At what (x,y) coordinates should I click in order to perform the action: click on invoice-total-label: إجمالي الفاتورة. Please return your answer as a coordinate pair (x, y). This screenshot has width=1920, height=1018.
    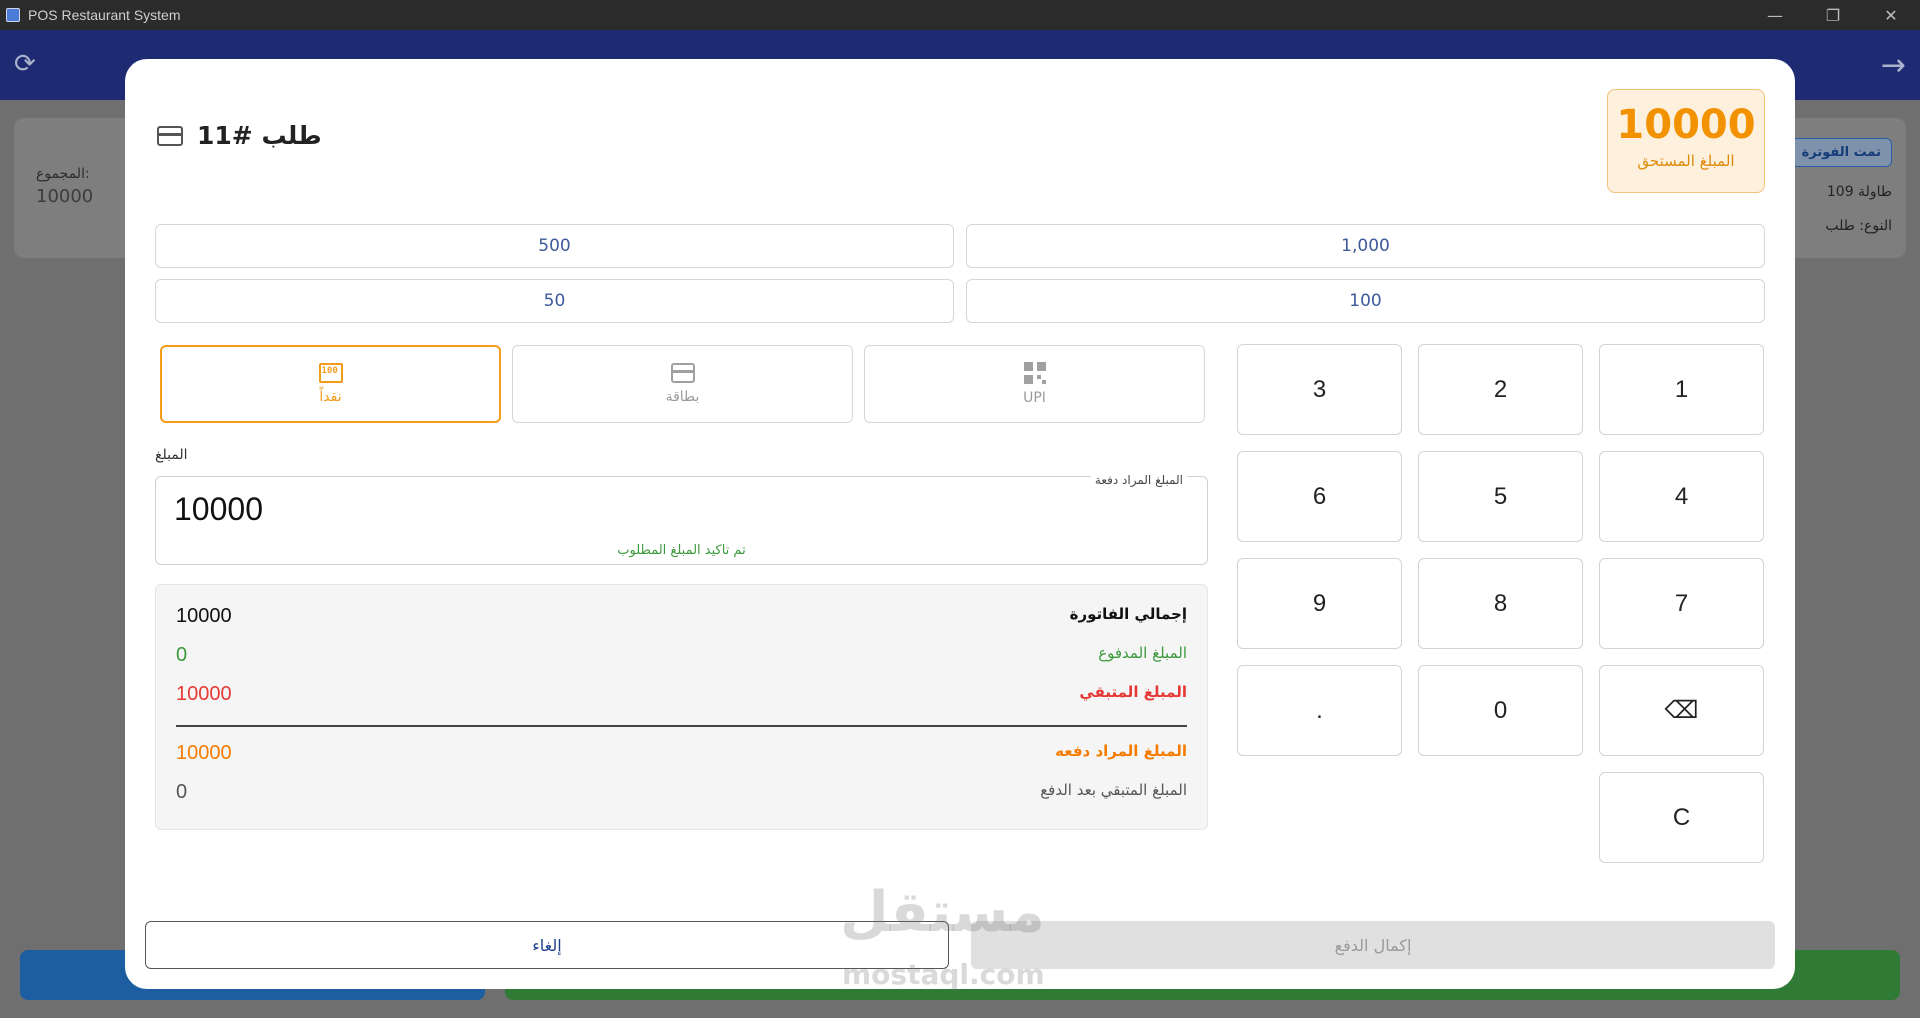
    Looking at the image, I should click on (1128, 614).